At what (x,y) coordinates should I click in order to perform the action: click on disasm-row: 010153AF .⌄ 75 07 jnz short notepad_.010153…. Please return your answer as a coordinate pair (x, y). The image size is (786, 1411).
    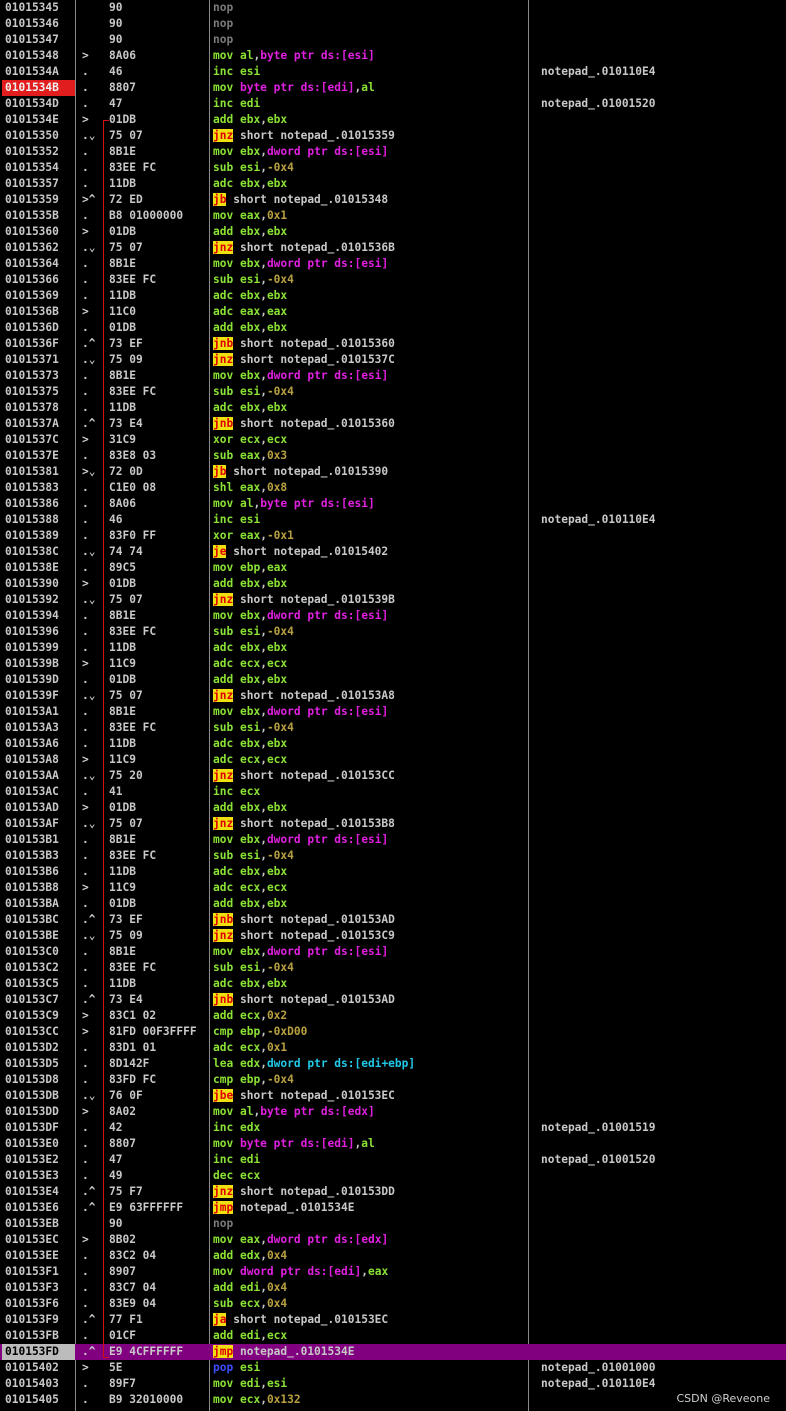
    Looking at the image, I should click on (393, 824).